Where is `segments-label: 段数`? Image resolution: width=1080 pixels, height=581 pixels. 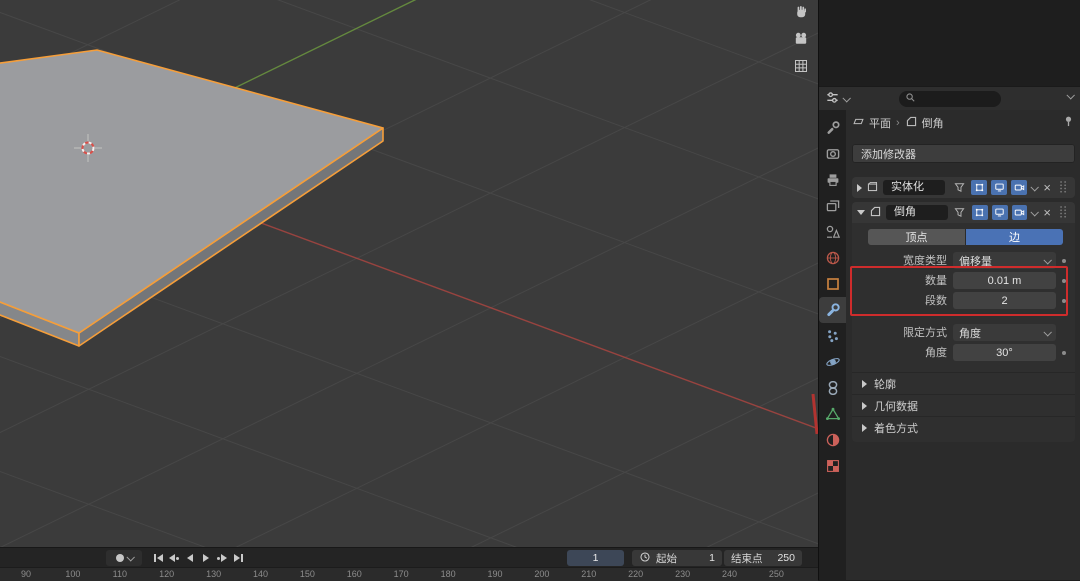
segments-label: 段数 is located at coordinates (936, 301).